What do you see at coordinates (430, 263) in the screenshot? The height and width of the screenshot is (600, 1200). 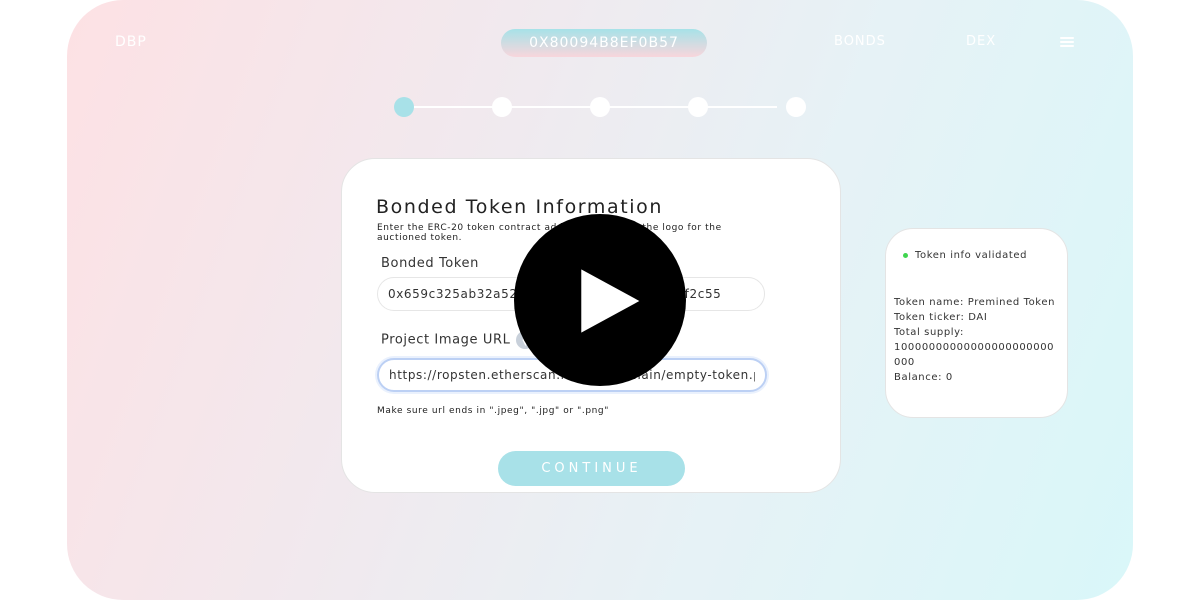 I see `bonded-token-label: Bonded Token` at bounding box center [430, 263].